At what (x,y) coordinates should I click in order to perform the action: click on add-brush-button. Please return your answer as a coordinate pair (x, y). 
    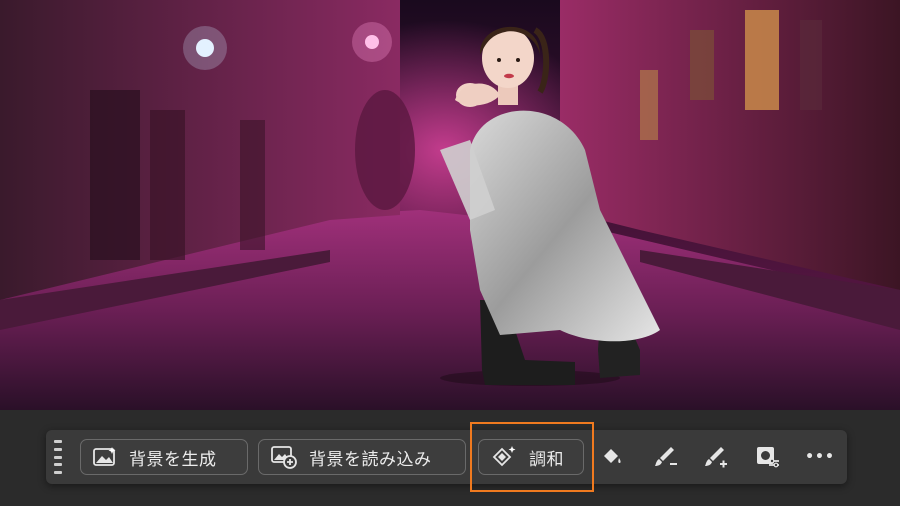
    Looking at the image, I should click on (716, 457).